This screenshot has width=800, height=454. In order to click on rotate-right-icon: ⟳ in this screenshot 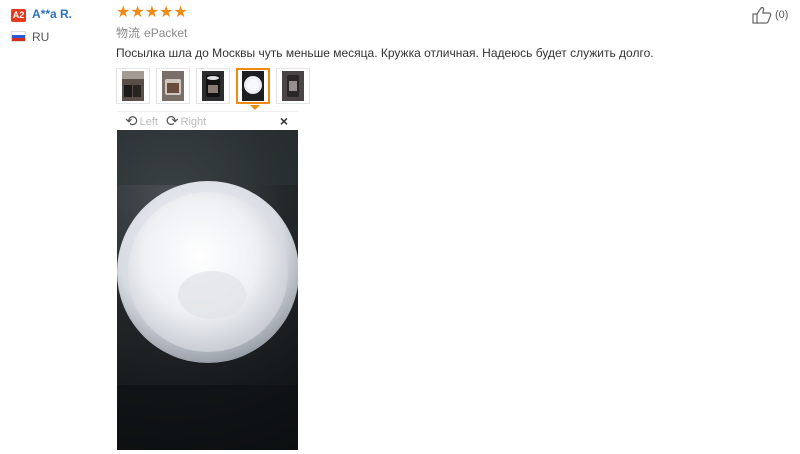, I will do `click(172, 121)`.